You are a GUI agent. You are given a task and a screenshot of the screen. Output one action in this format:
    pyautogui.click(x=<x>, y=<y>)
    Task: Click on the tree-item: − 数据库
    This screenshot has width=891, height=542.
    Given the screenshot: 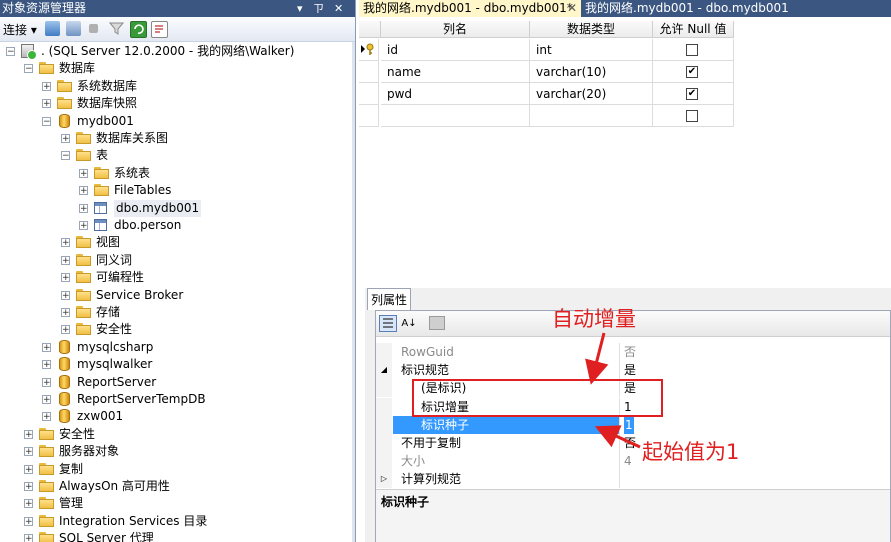 What is the action you would take?
    pyautogui.click(x=175, y=68)
    